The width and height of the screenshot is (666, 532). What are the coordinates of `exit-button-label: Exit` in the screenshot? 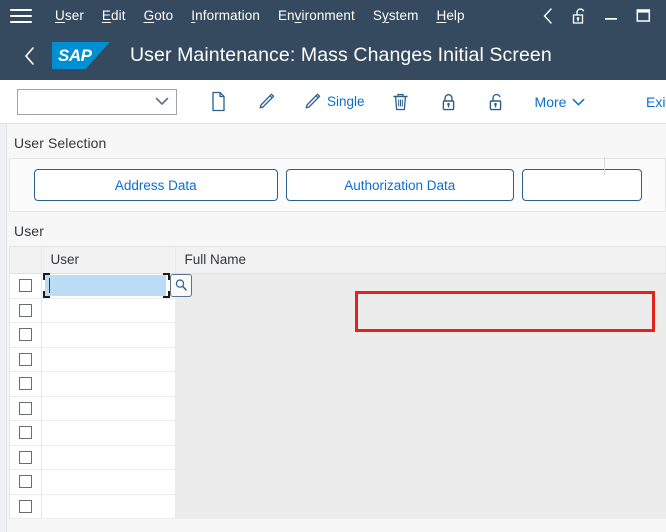 It's located at (656, 102).